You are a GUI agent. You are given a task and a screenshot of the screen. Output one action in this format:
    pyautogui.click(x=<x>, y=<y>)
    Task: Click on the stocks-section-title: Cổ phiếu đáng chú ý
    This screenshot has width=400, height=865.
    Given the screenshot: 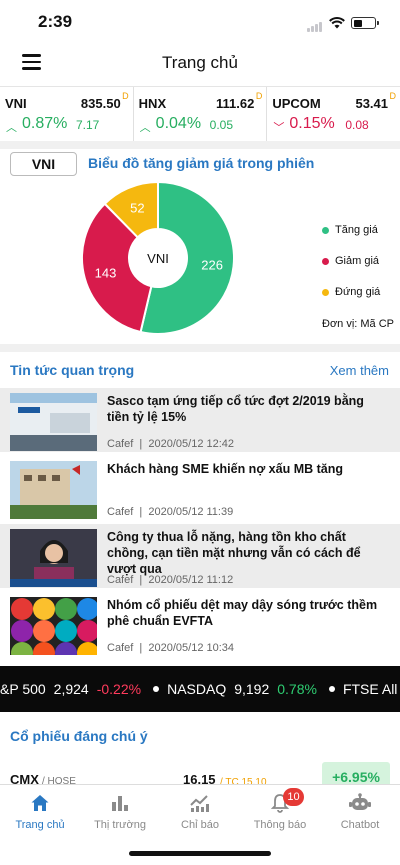 What is the action you would take?
    pyautogui.click(x=79, y=736)
    